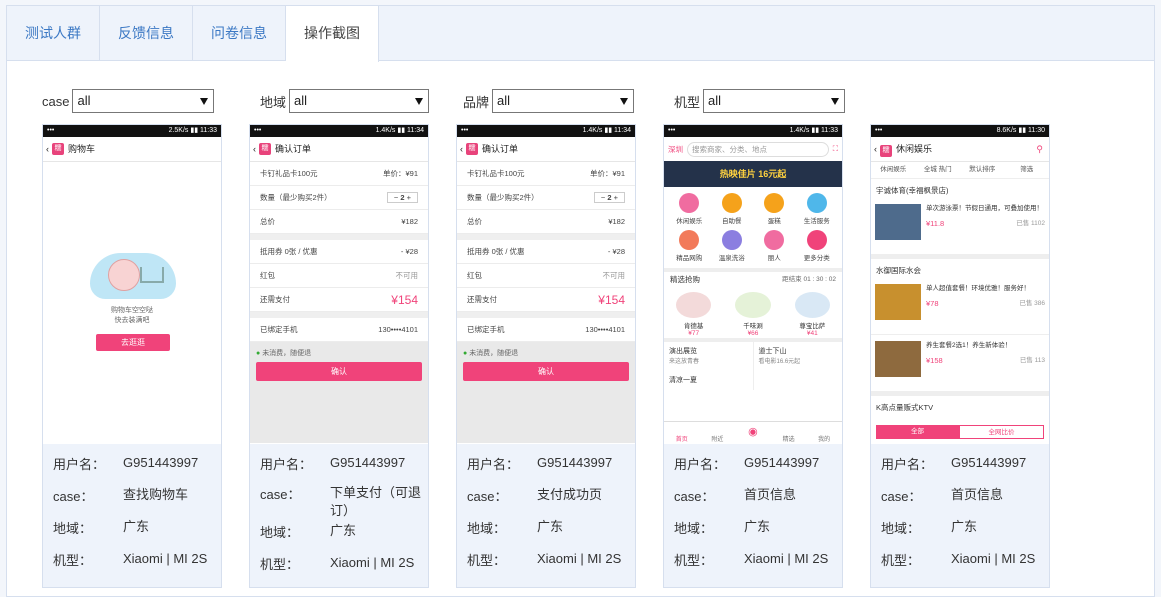 The image size is (1161, 597). What do you see at coordinates (53, 33) in the screenshot?
I see `tab-test-group: 测试人群` at bounding box center [53, 33].